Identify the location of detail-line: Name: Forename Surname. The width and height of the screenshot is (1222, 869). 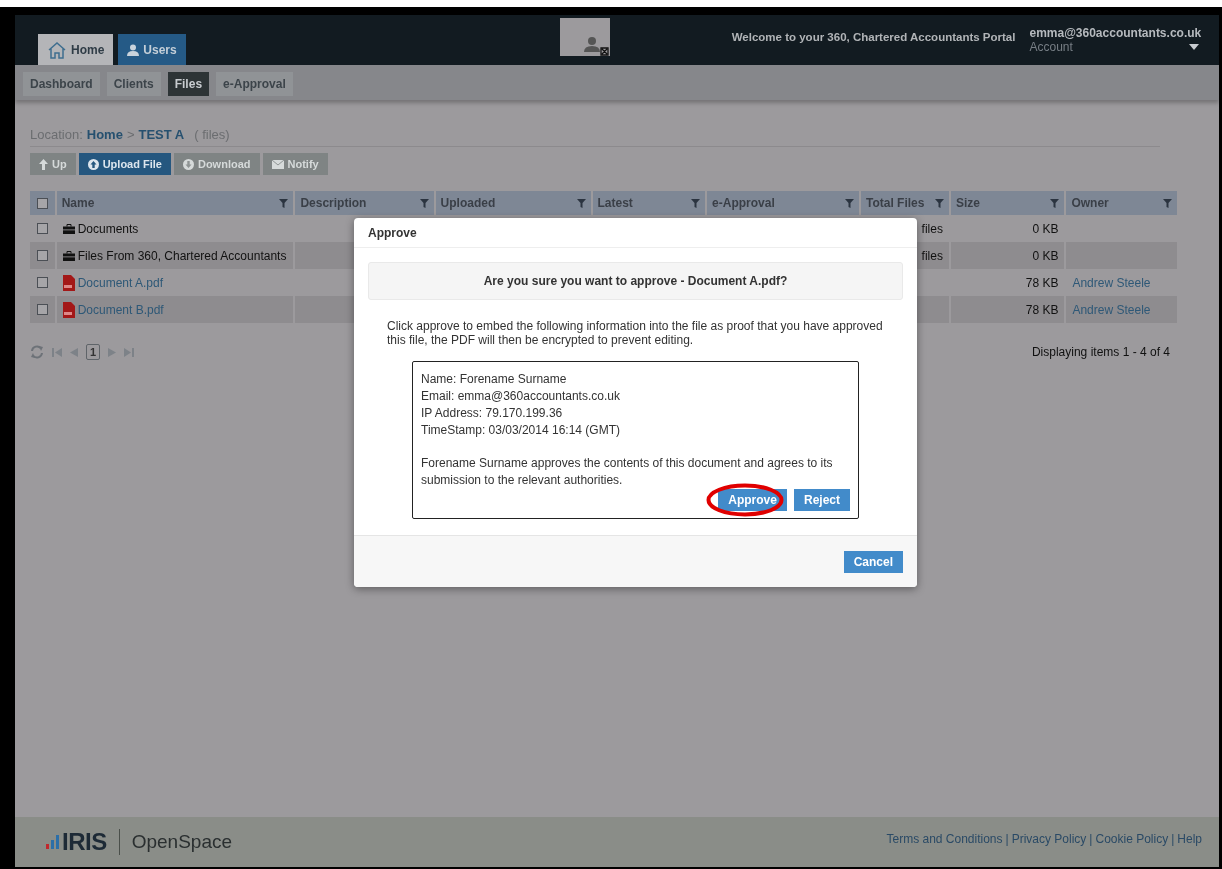
(494, 379).